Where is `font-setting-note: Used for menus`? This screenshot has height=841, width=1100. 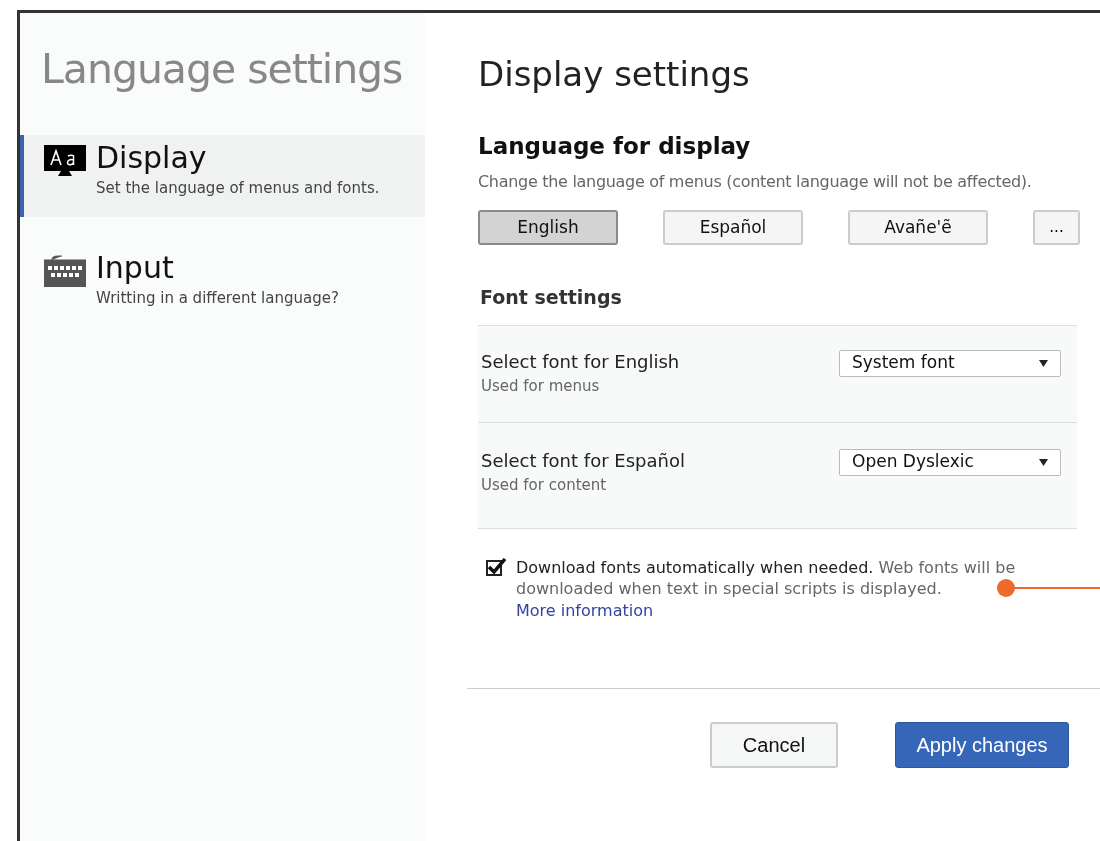
font-setting-note: Used for menus is located at coordinates (541, 386).